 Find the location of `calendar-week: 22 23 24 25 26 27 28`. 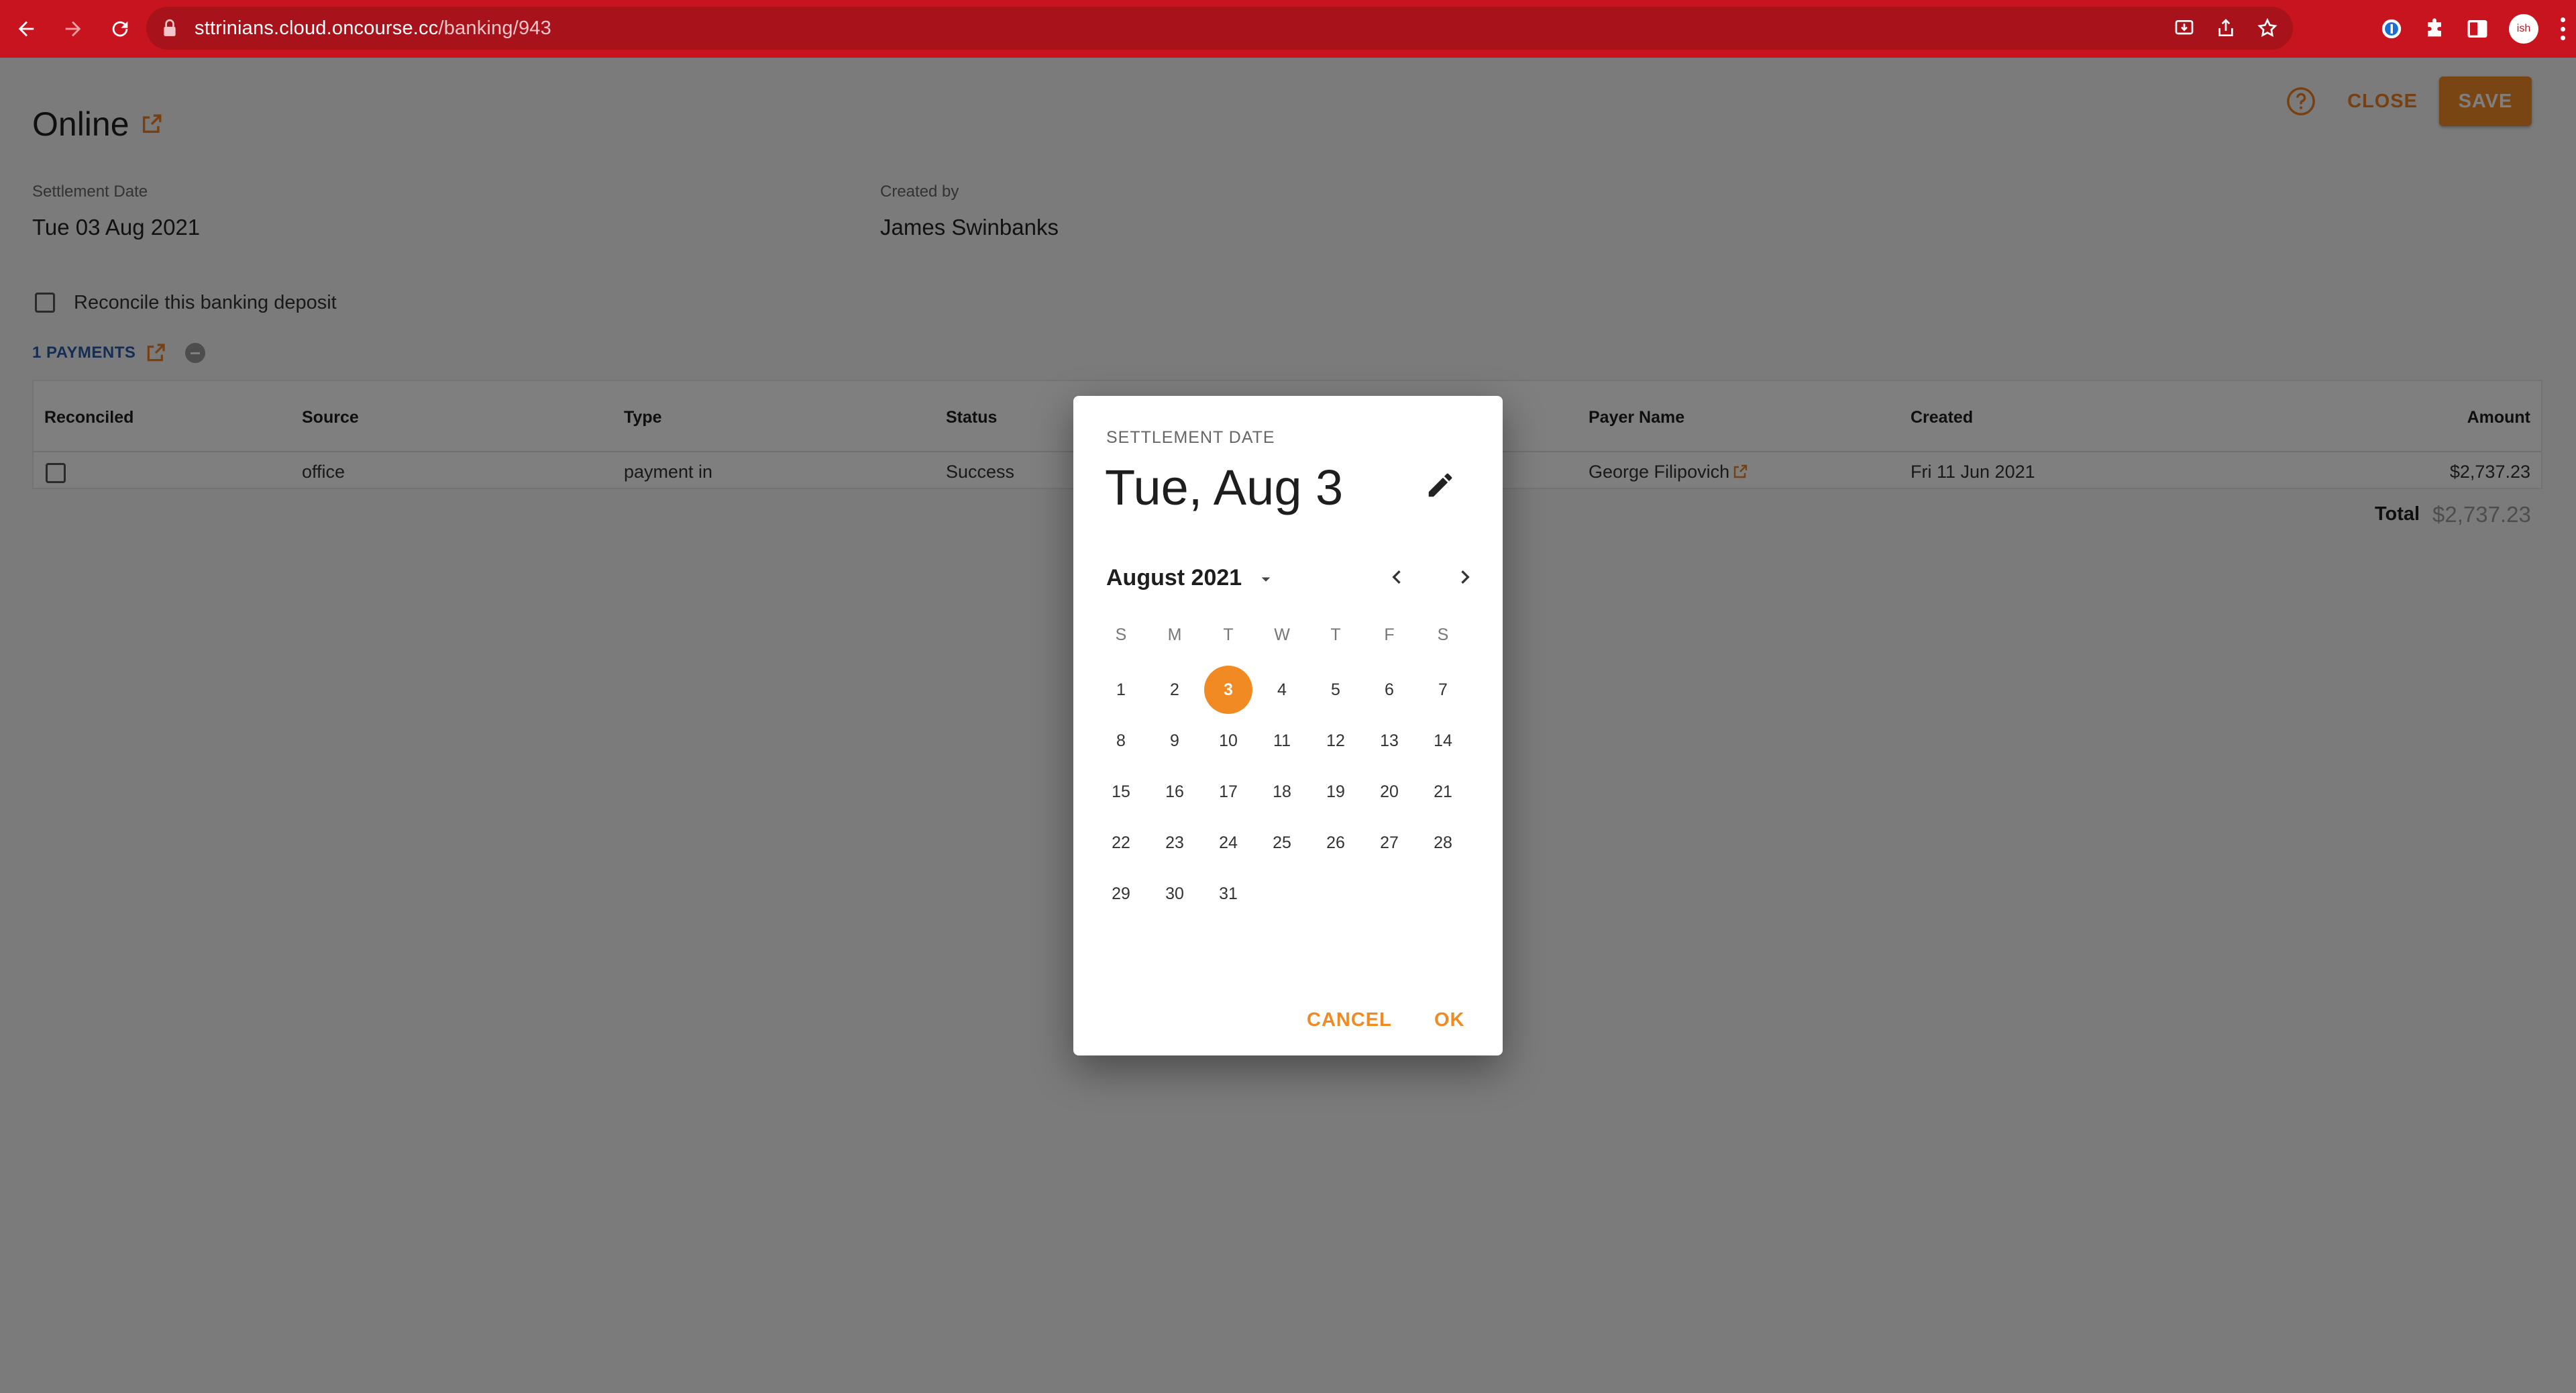

calendar-week: 22 23 24 25 26 27 28 is located at coordinates (1282, 843).